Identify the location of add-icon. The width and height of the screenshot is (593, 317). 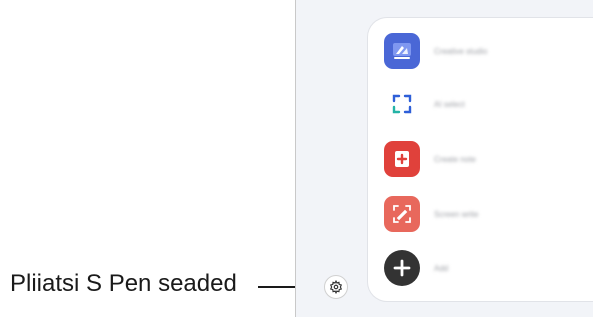
(402, 268).